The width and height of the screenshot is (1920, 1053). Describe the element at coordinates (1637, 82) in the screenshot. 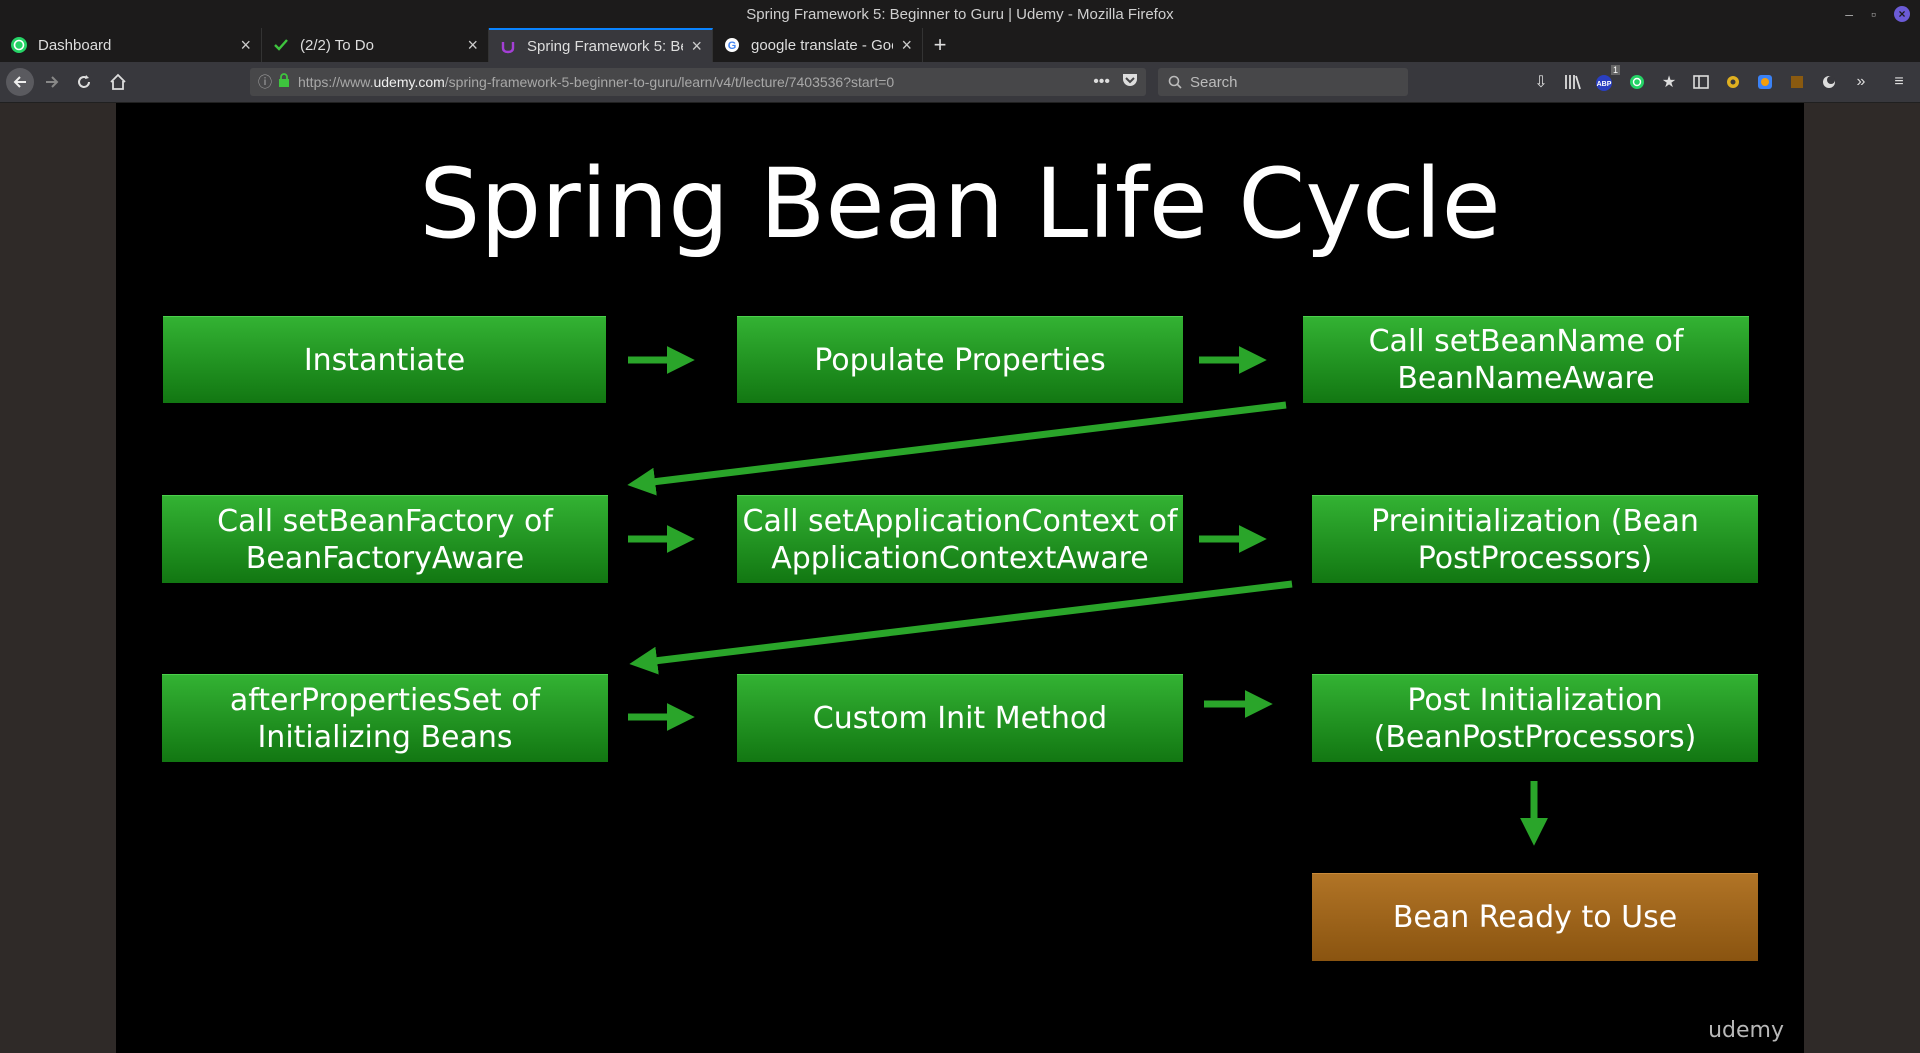

I see `whatsapp-extension-icon` at that location.